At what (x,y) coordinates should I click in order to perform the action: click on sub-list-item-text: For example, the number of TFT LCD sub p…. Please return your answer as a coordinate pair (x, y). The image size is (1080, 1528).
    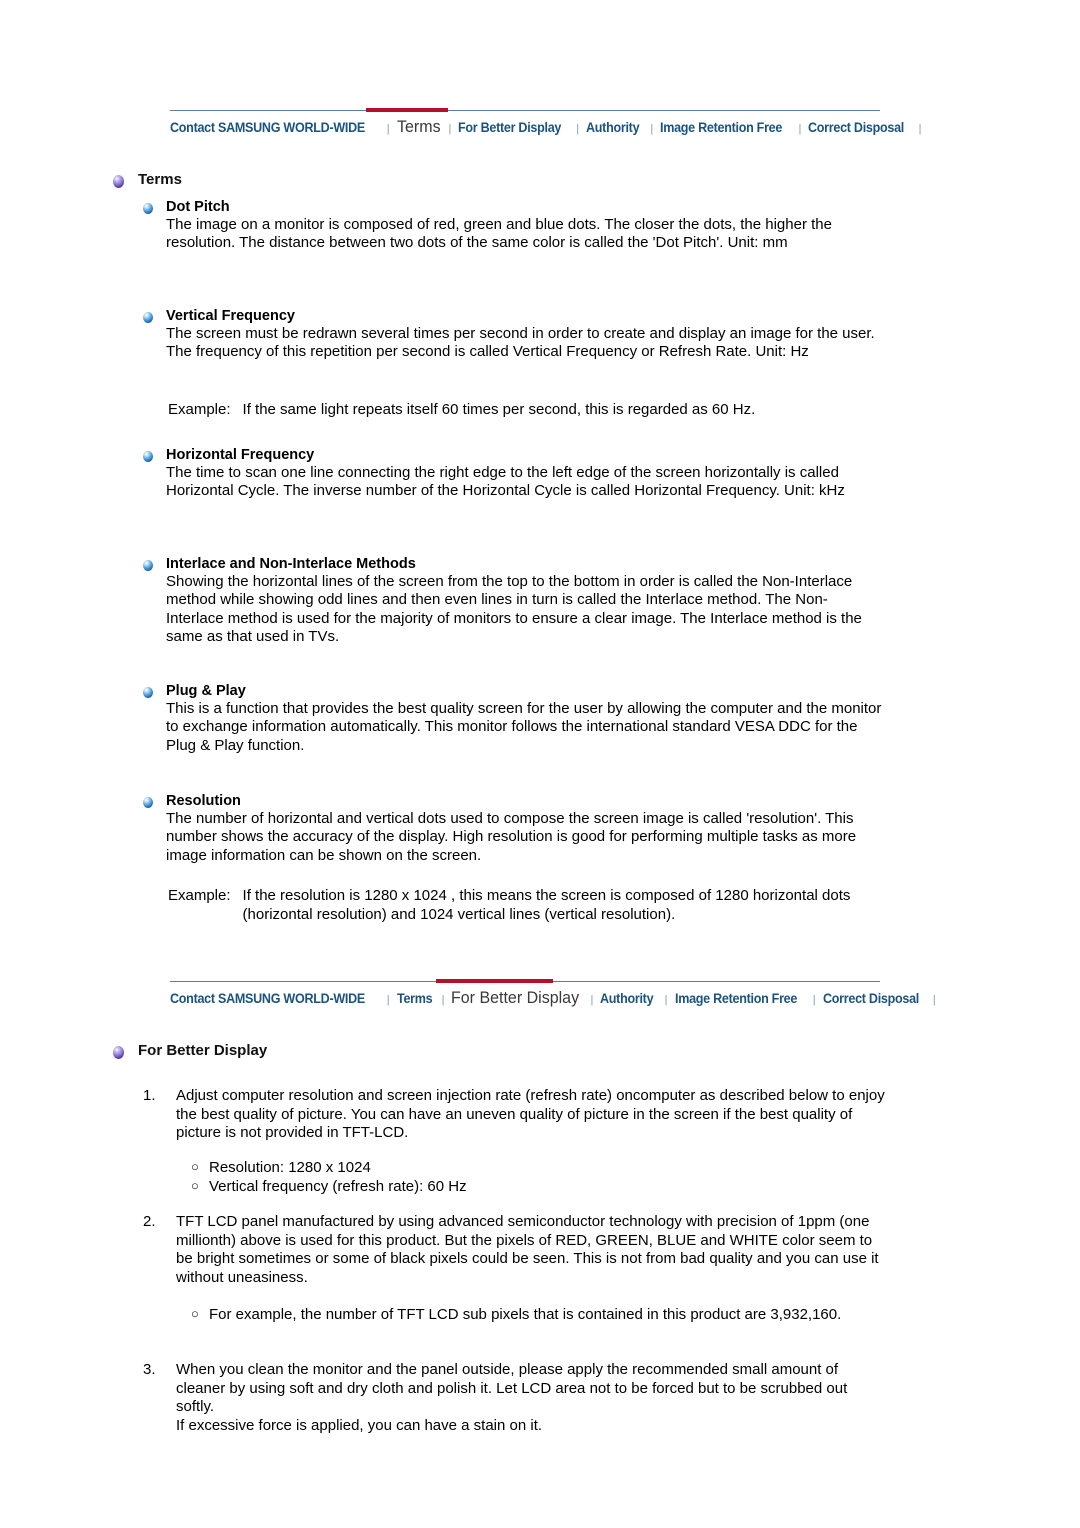
    Looking at the image, I should click on (525, 1315).